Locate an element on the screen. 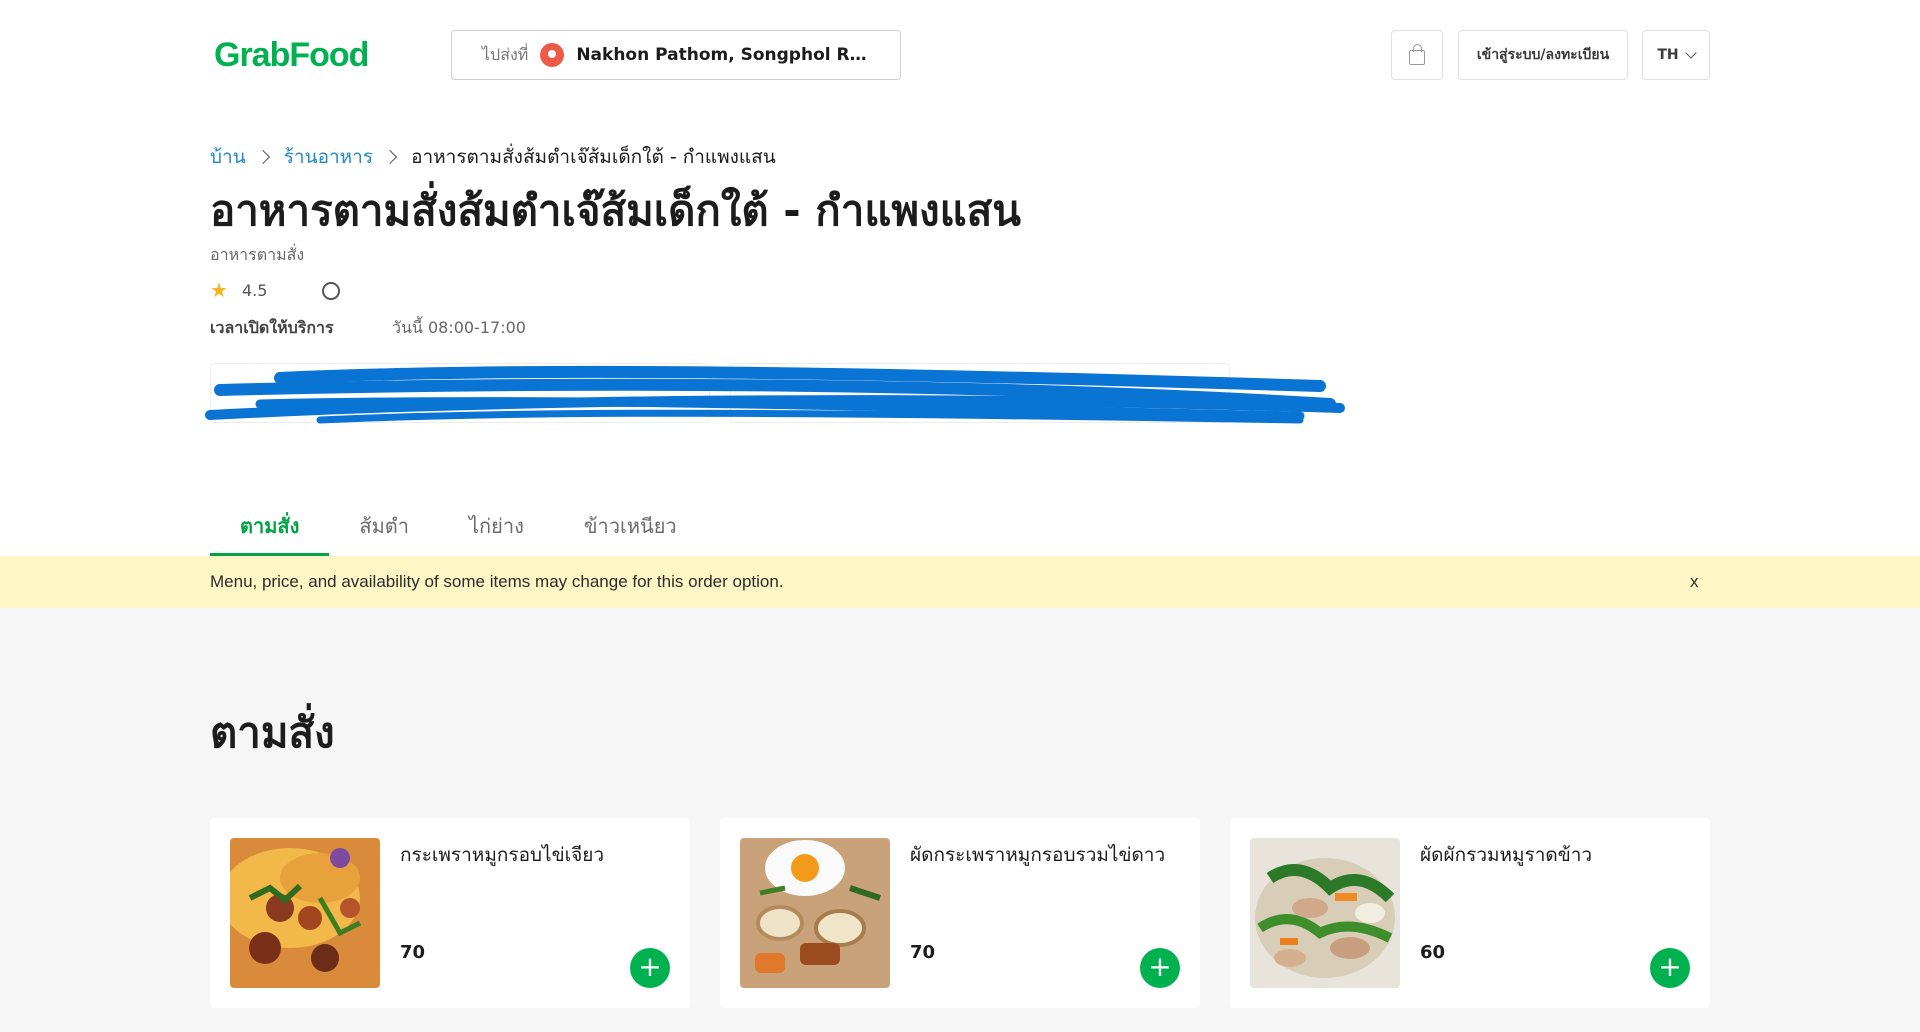 This screenshot has width=1920, height=1032. category-tabs: ตามสั่ง ส้มตำ ไก่ย่าง ข้าวเหนียว is located at coordinates (458, 528).